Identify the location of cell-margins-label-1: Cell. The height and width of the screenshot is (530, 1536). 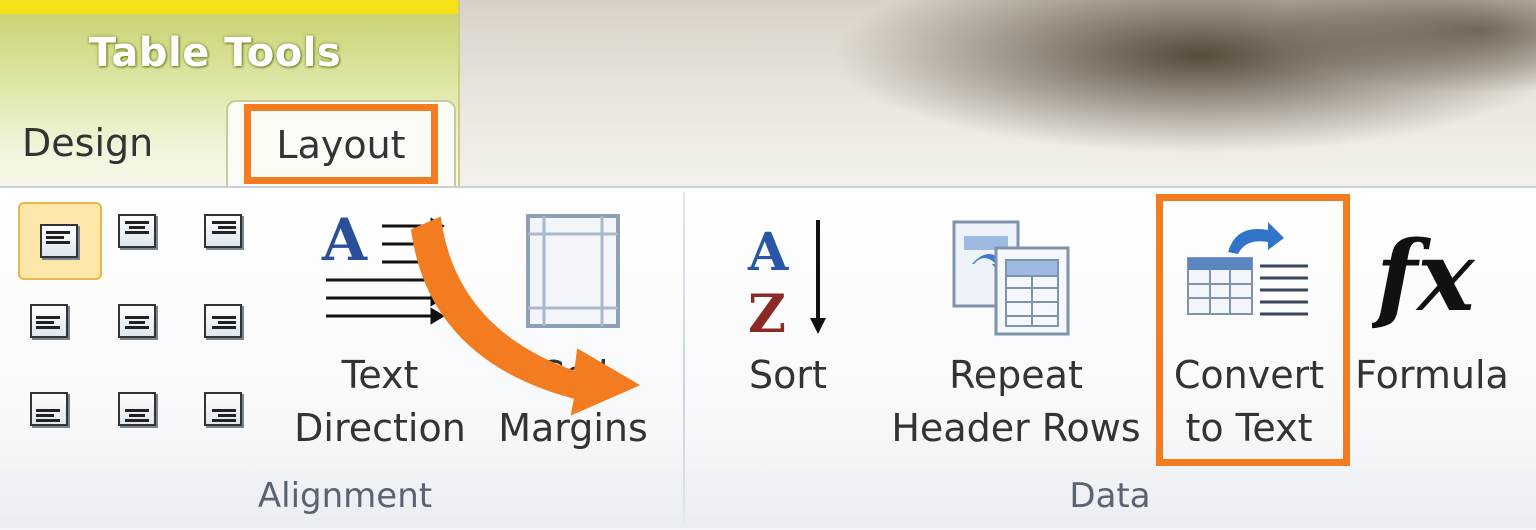
(573, 375).